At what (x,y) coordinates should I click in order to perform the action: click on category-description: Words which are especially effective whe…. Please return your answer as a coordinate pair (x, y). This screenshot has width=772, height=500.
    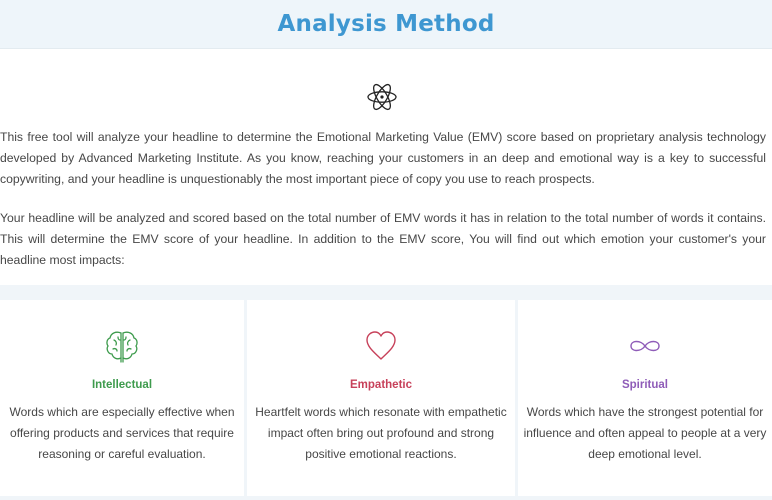
    Looking at the image, I should click on (122, 433).